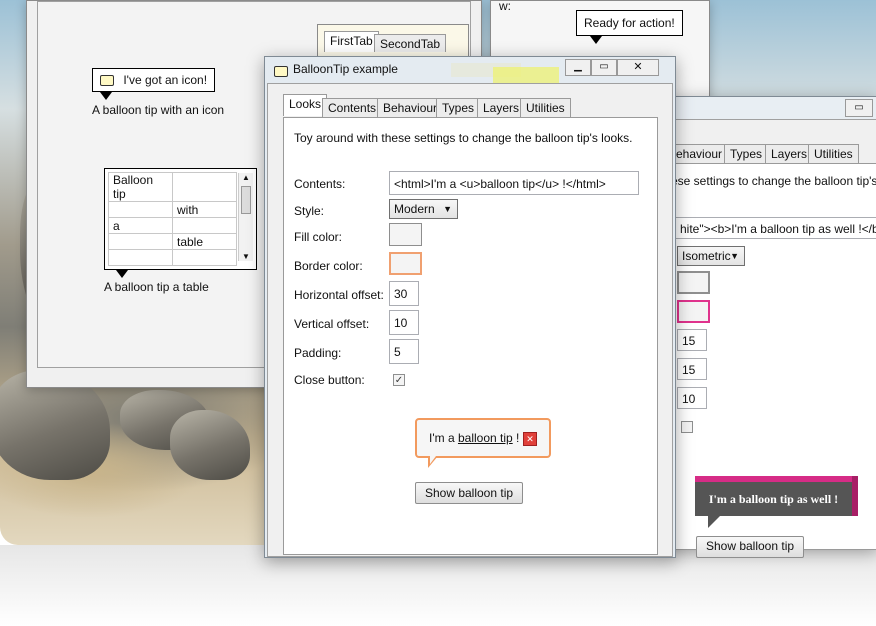 The width and height of the screenshot is (876, 626). What do you see at coordinates (345, 69) in the screenshot?
I see `window-title: BalloonTip example` at bounding box center [345, 69].